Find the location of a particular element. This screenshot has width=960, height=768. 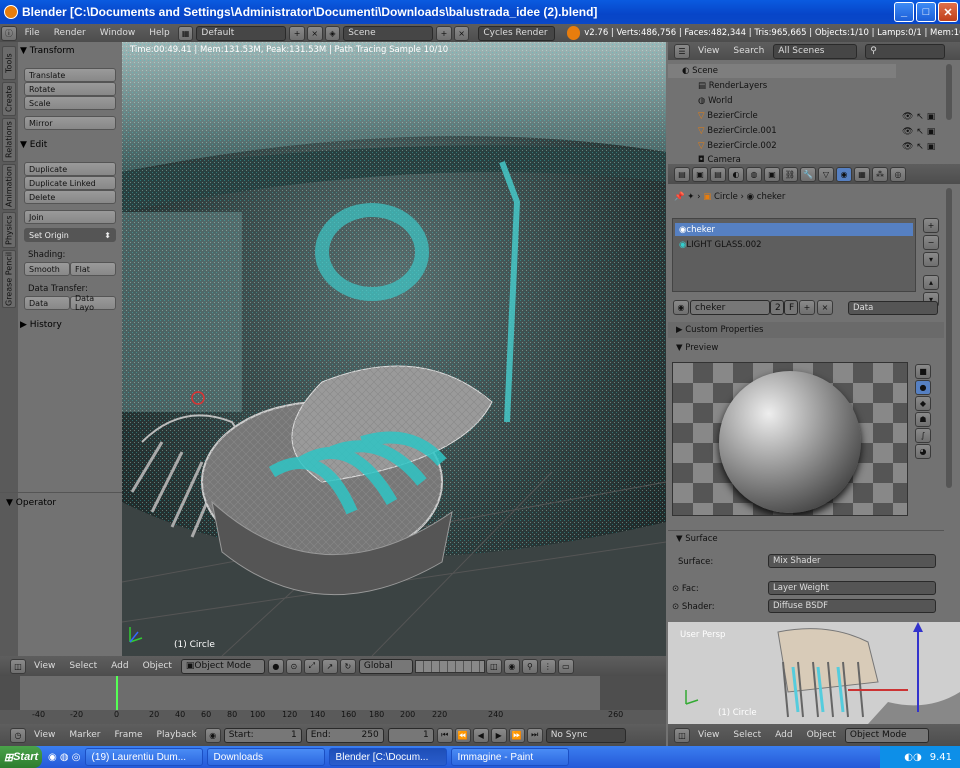

next-key-icon: ⏩ is located at coordinates (516, 735).